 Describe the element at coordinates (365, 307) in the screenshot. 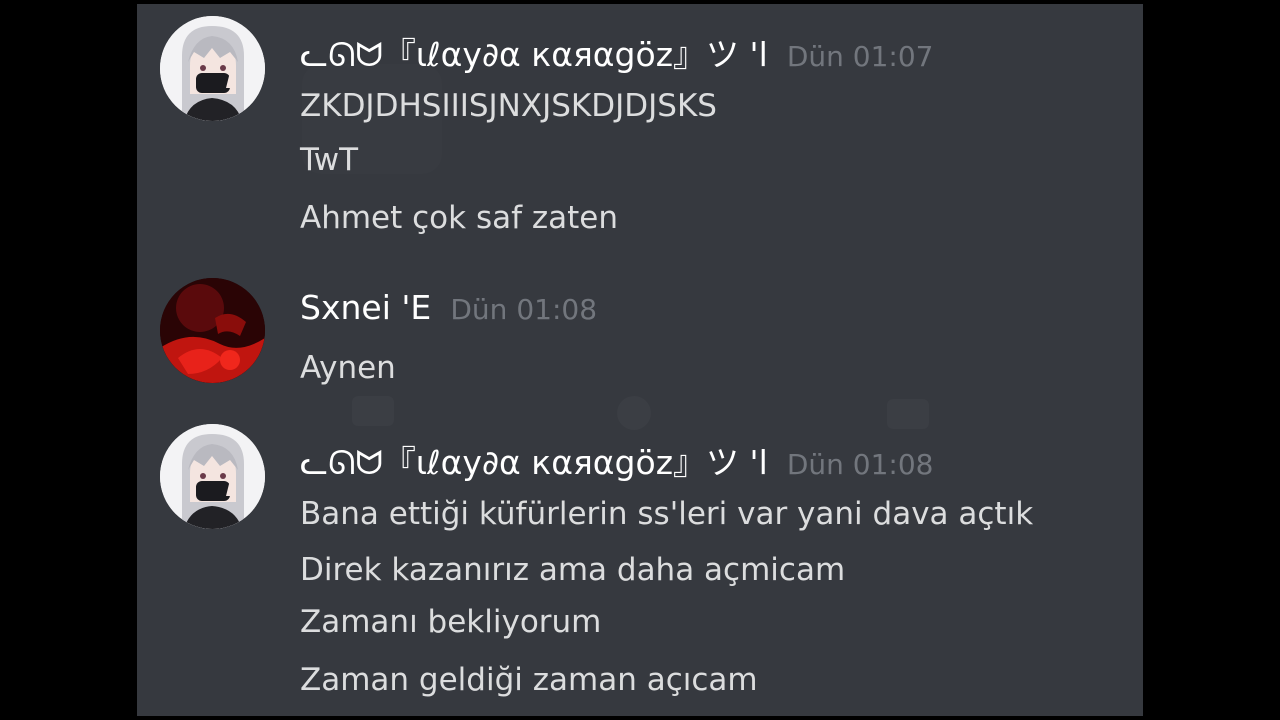

I see `username: Sxnei 'E` at that location.